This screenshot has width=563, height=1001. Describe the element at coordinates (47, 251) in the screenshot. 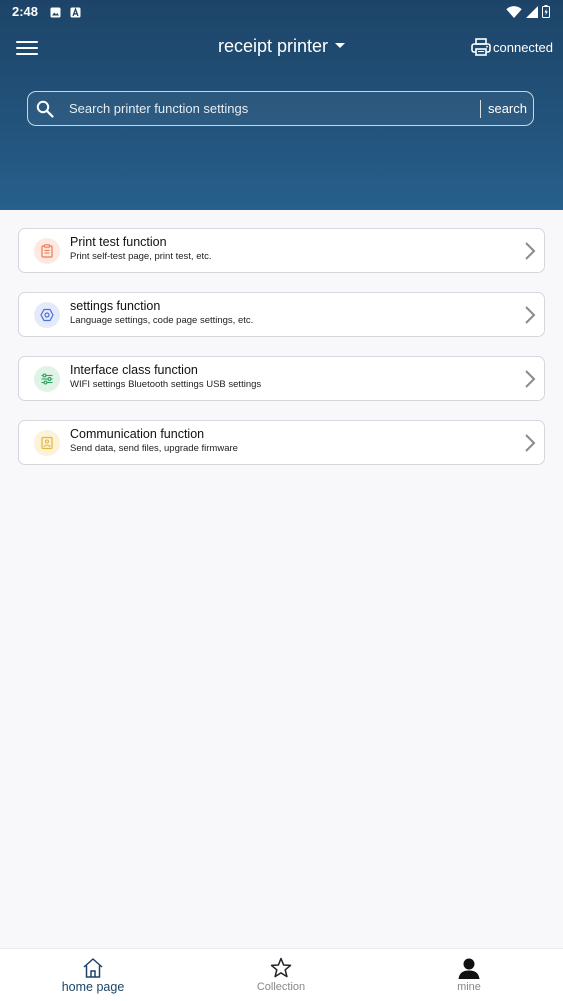

I see `clipboard-icon` at that location.